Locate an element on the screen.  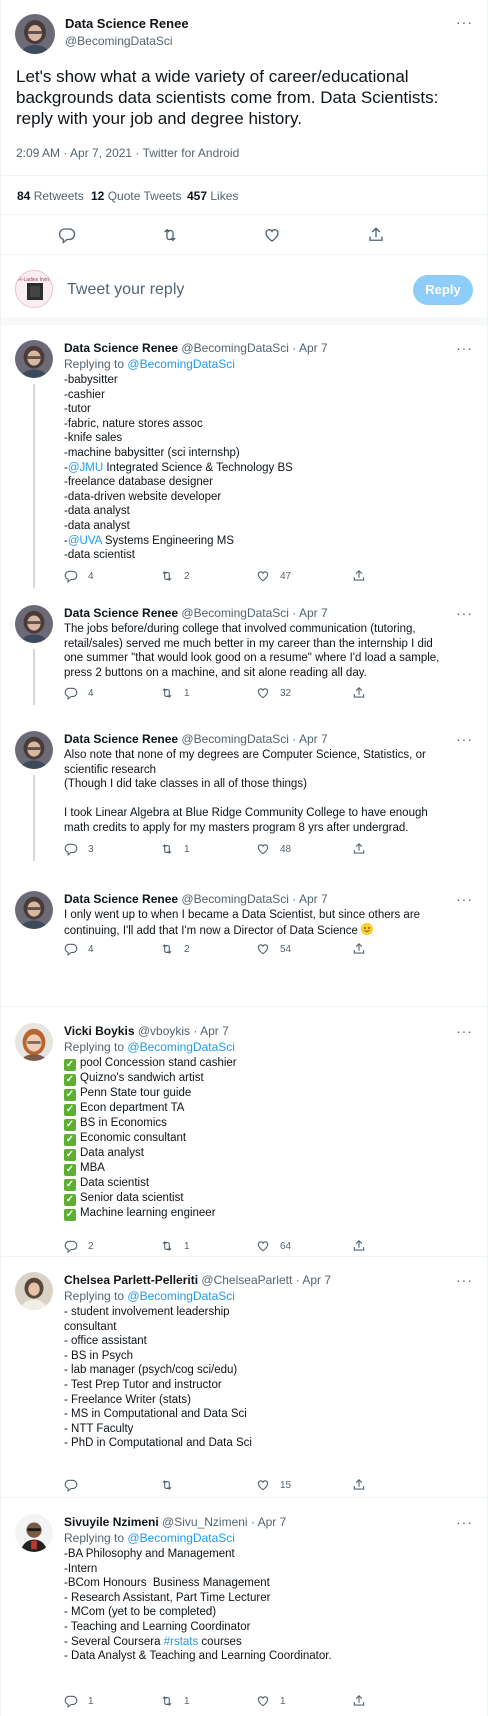
author-handle: @Sivu_Nzimeni is located at coordinates (205, 1522).